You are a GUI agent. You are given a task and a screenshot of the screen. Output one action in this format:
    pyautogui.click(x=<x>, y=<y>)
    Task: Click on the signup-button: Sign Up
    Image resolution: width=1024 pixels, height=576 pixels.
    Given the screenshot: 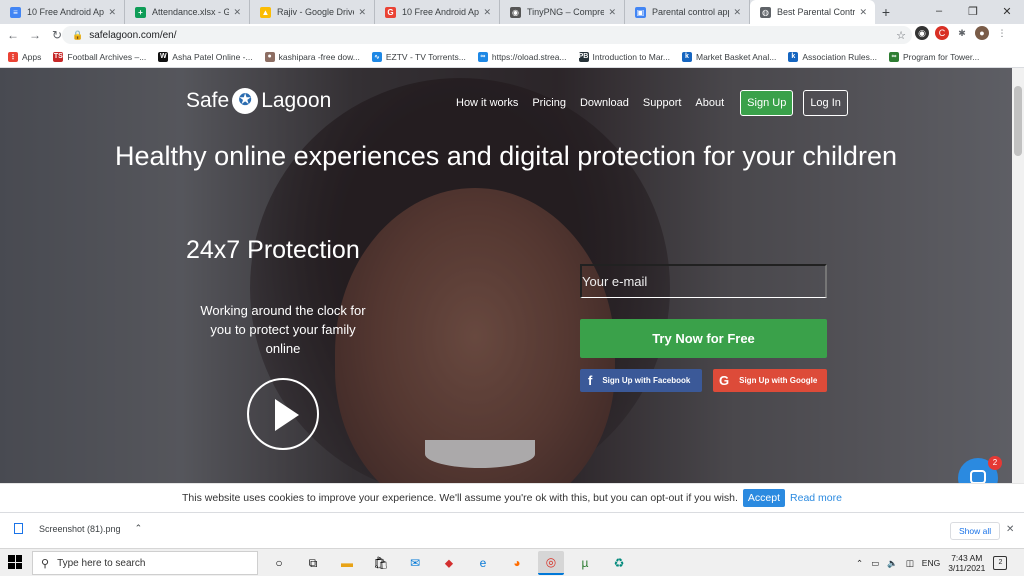 What is the action you would take?
    pyautogui.click(x=767, y=103)
    